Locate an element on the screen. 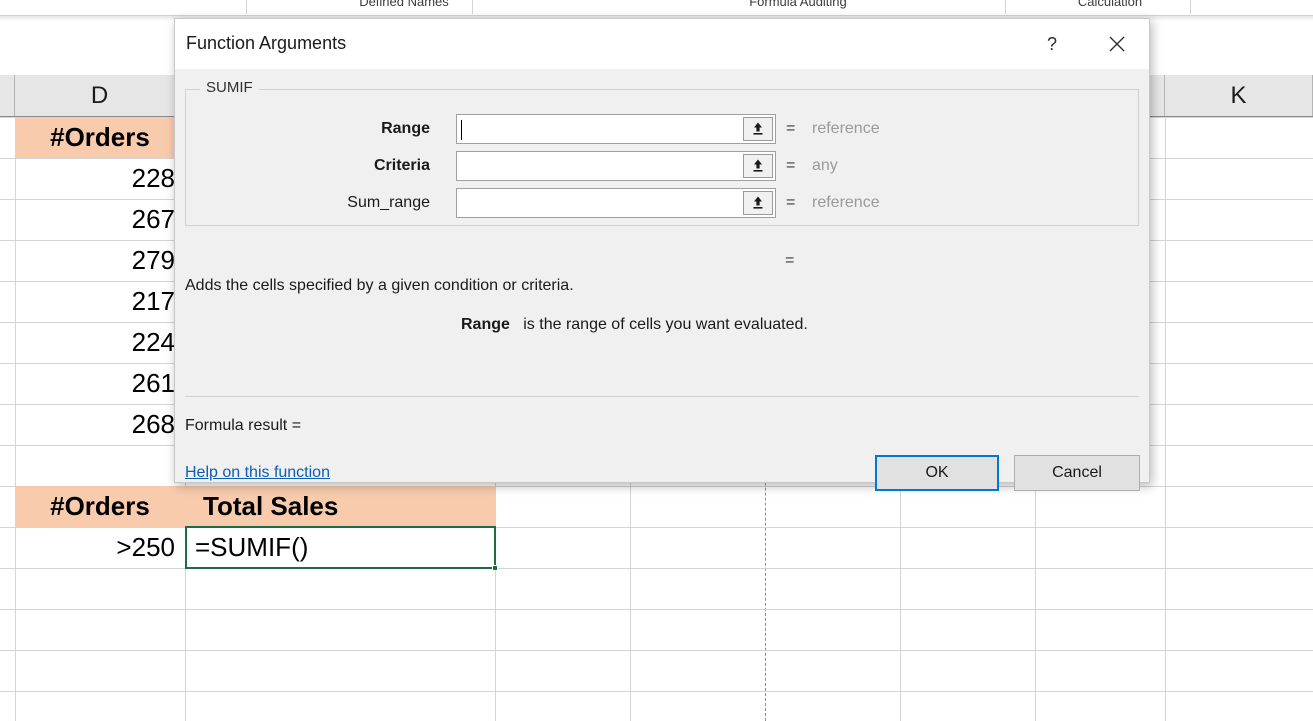 This screenshot has height=721, width=1313. cell-d-value: 217 is located at coordinates (100, 301).